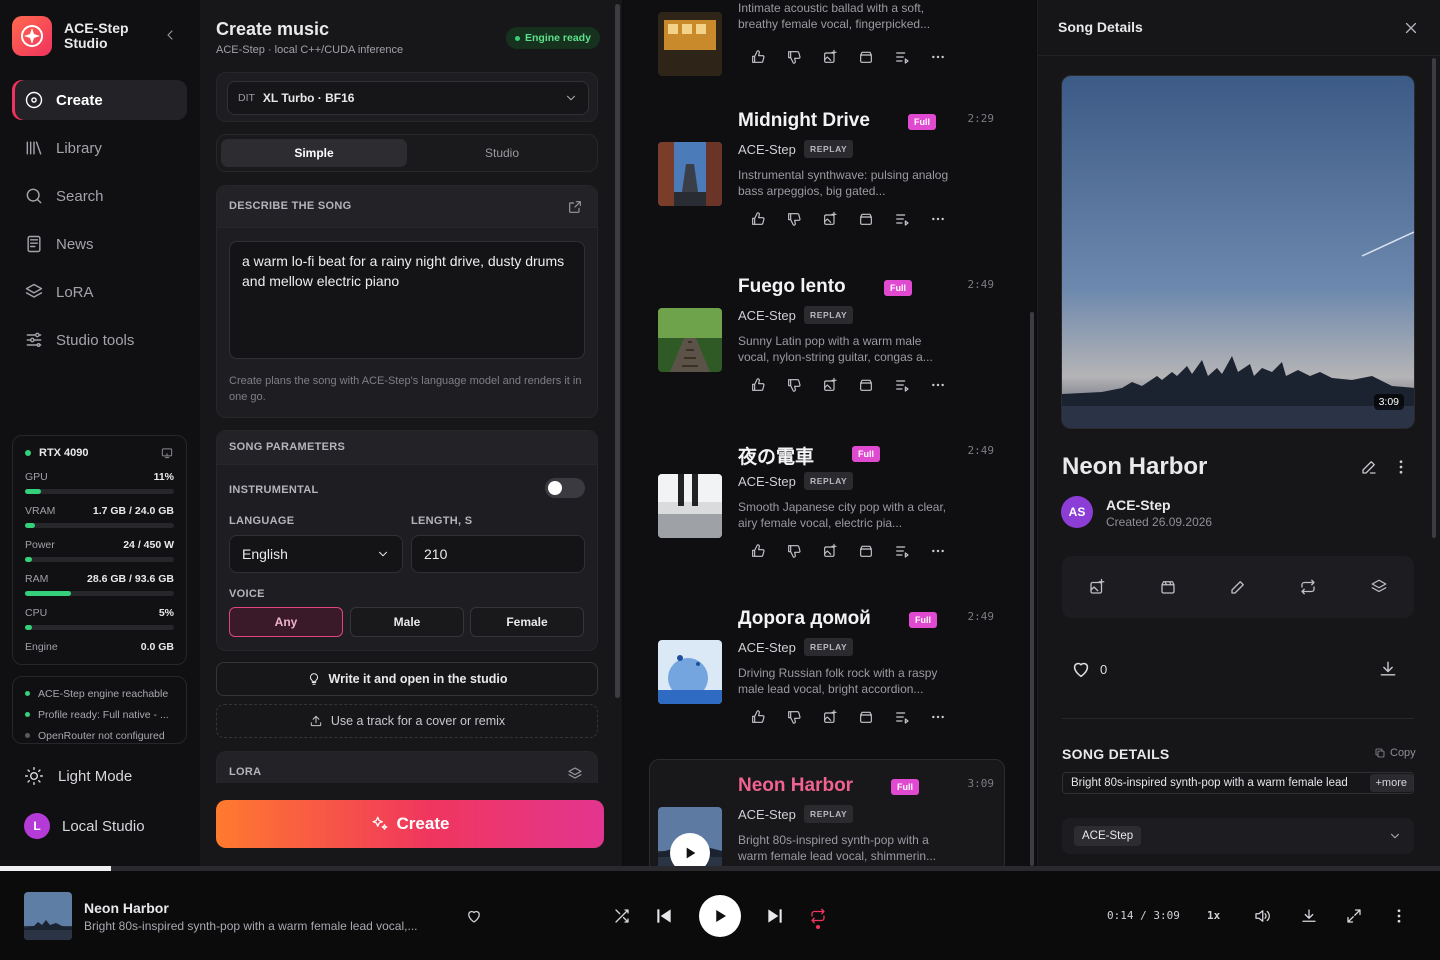  I want to click on nav-news: News, so click(99, 244).